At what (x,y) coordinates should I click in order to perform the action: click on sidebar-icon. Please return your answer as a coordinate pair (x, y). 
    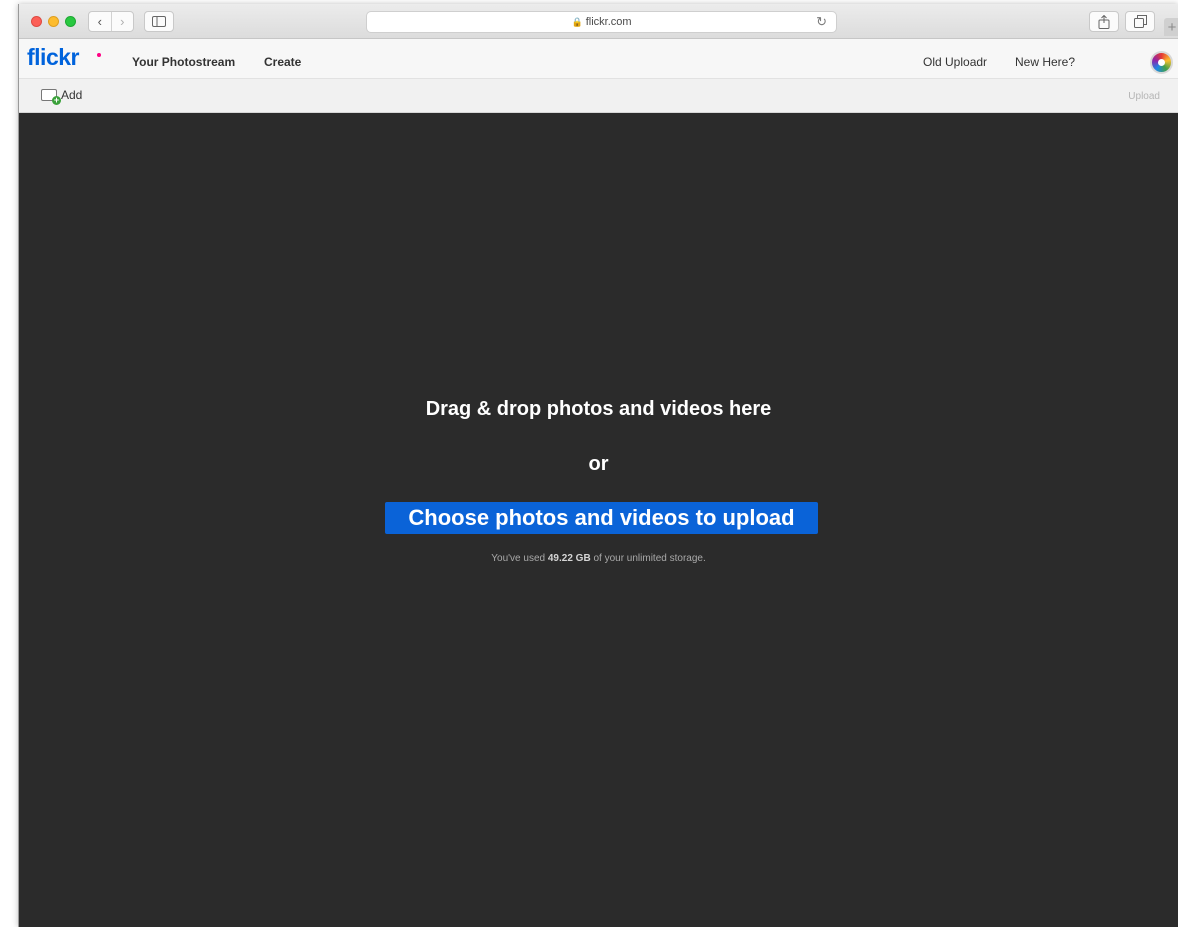
    Looking at the image, I should click on (159, 21).